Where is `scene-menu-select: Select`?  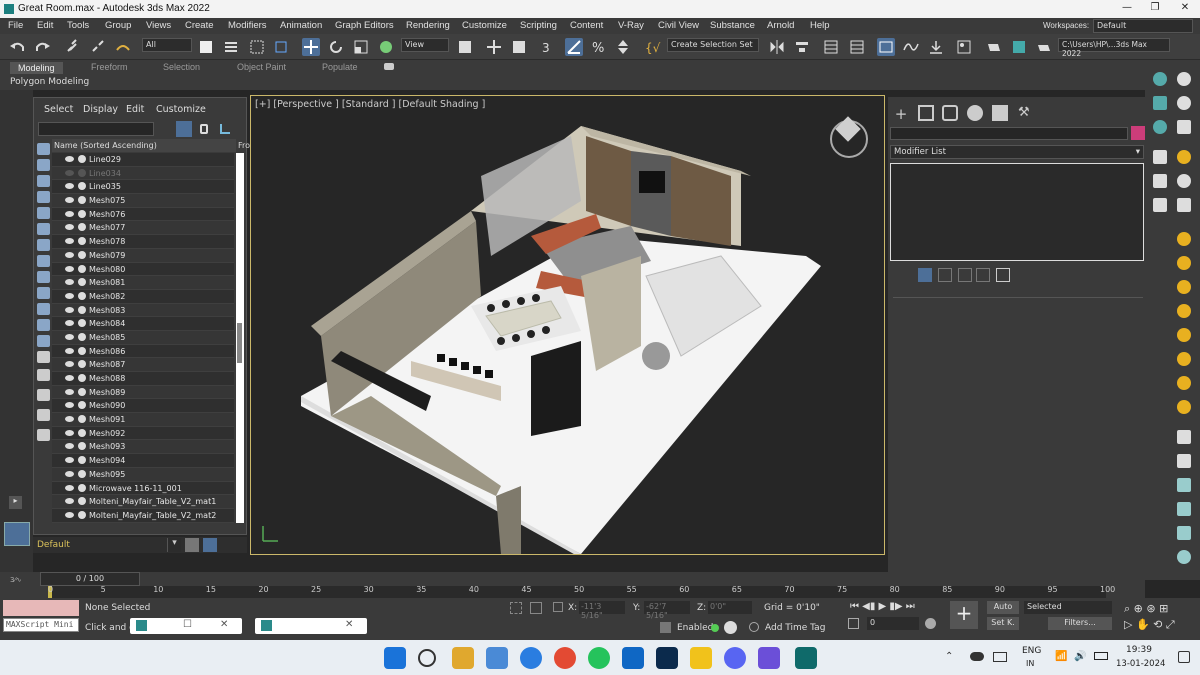 scene-menu-select: Select is located at coordinates (58, 109).